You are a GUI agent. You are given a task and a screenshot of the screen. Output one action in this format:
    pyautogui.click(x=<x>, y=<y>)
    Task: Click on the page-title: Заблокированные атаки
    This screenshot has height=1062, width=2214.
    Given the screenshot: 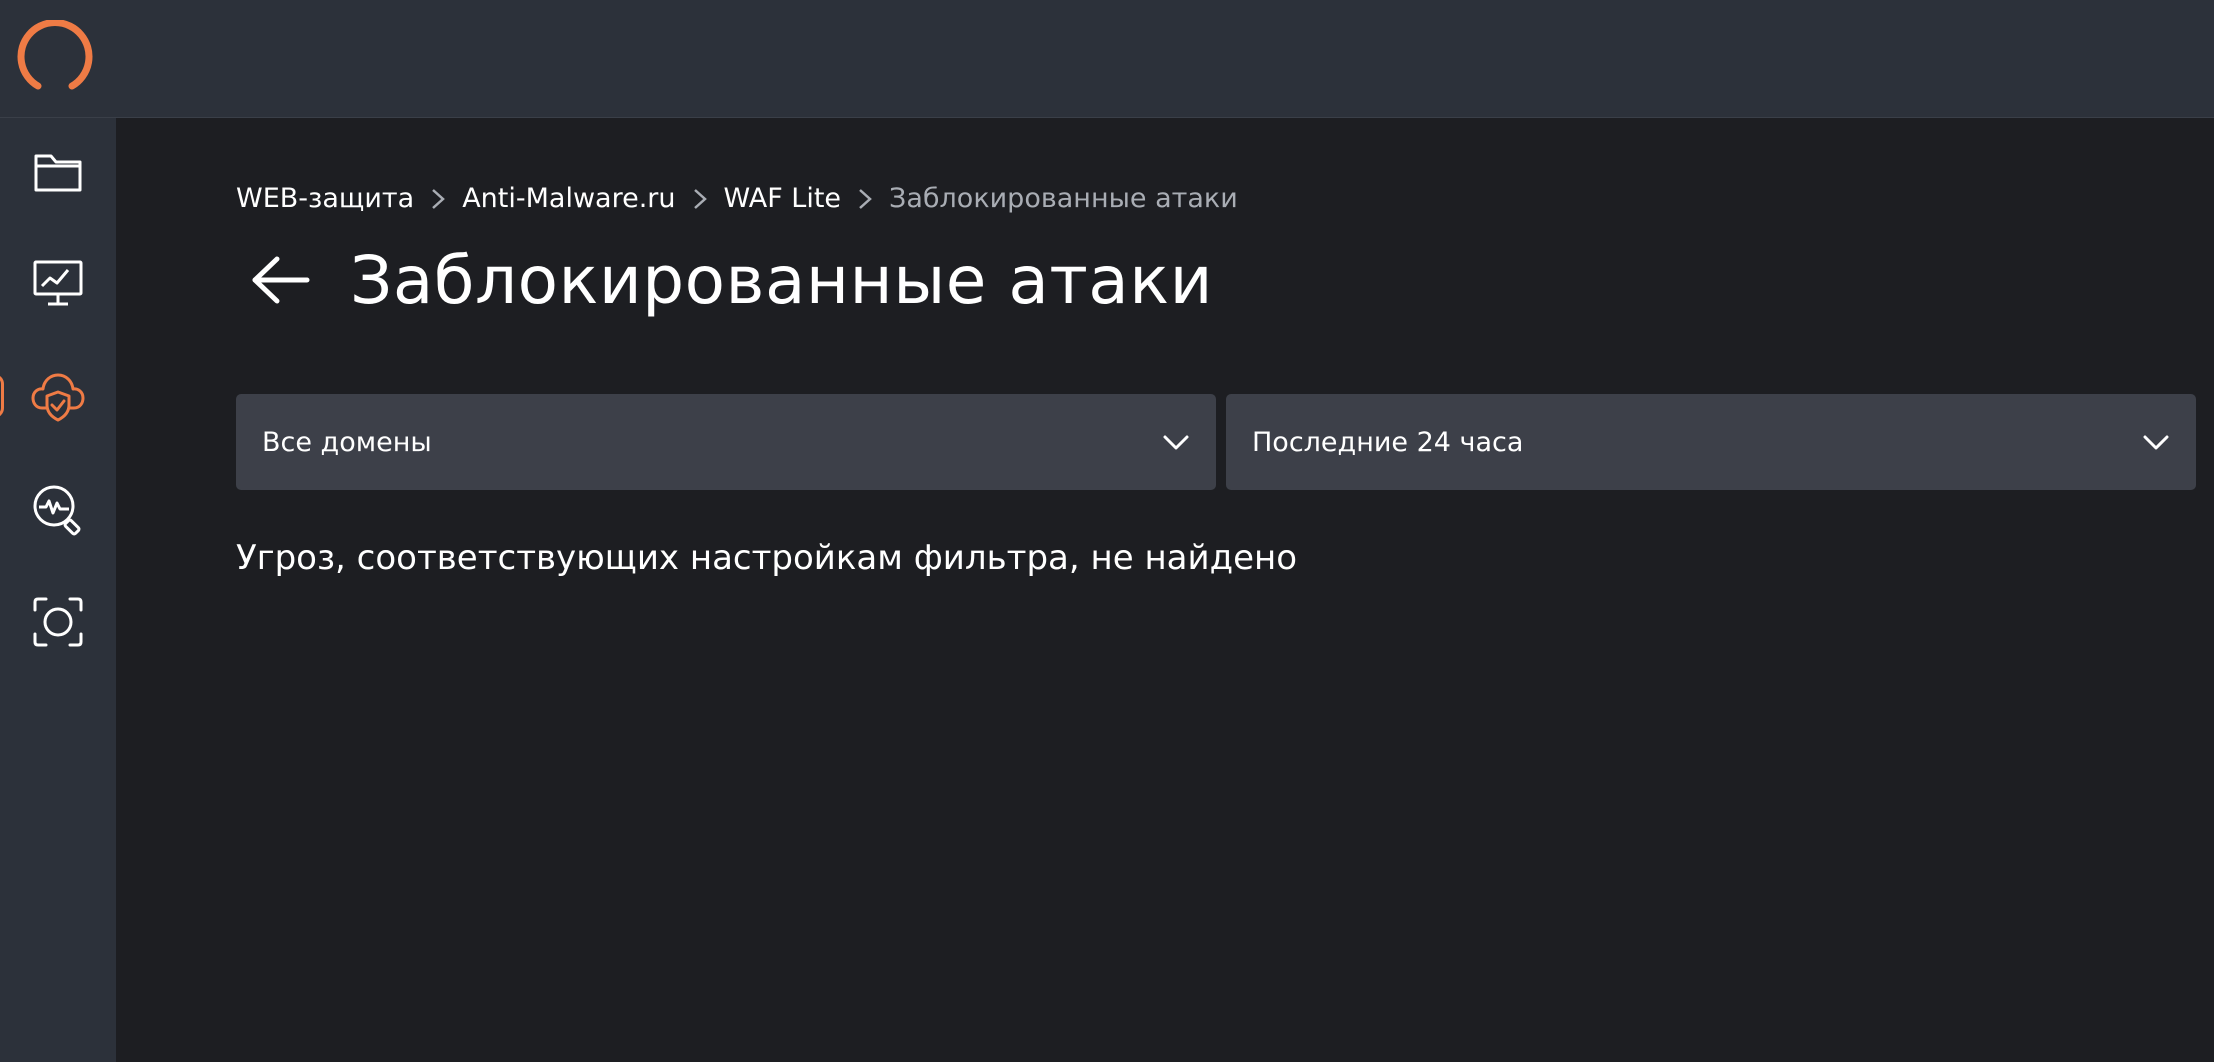 What is the action you would take?
    pyautogui.click(x=781, y=280)
    